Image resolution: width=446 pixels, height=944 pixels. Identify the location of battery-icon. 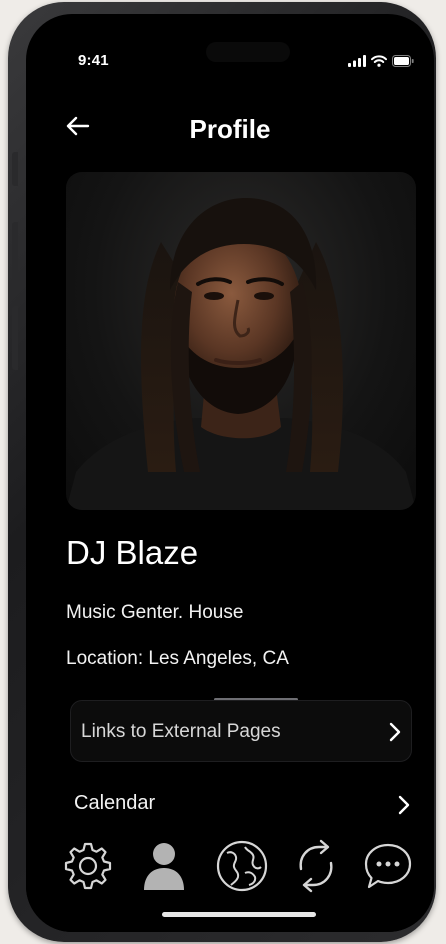
(403, 63).